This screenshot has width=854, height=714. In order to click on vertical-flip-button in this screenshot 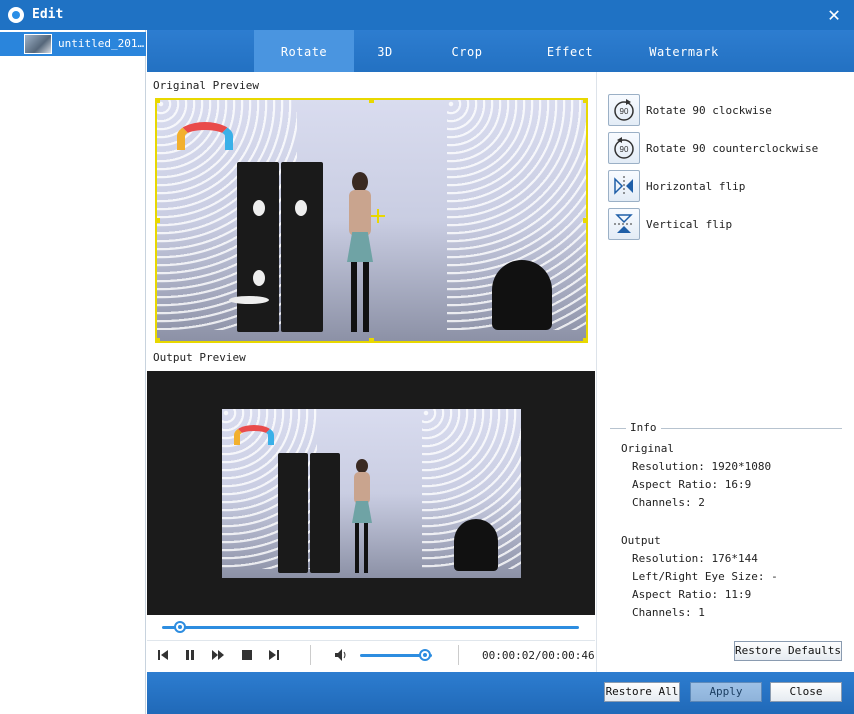, I will do `click(624, 224)`.